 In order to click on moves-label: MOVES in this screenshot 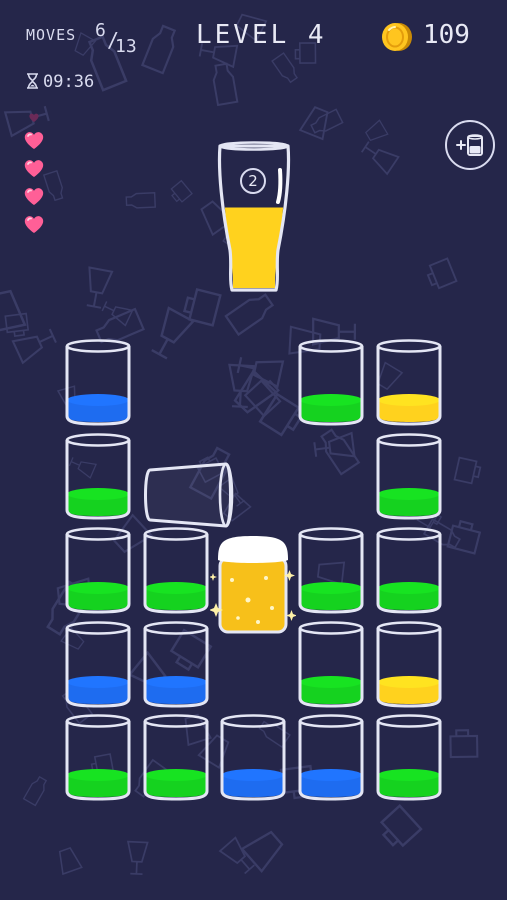, I will do `click(51, 35)`.